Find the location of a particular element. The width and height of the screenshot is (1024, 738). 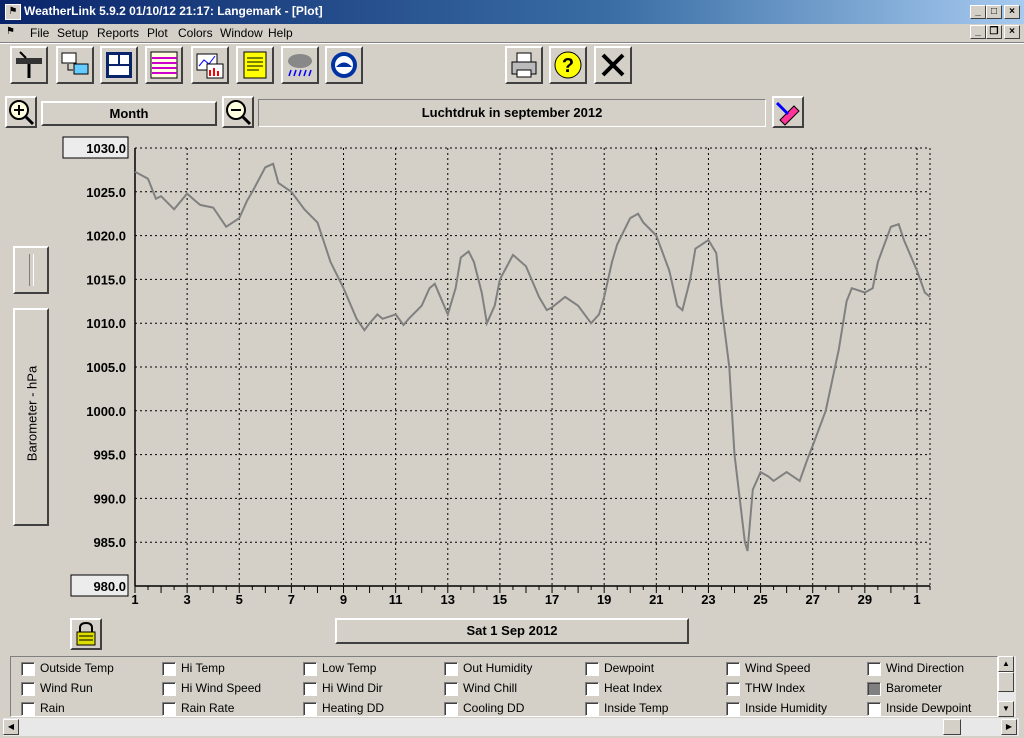

scale-slider-icon is located at coordinates (31, 270).